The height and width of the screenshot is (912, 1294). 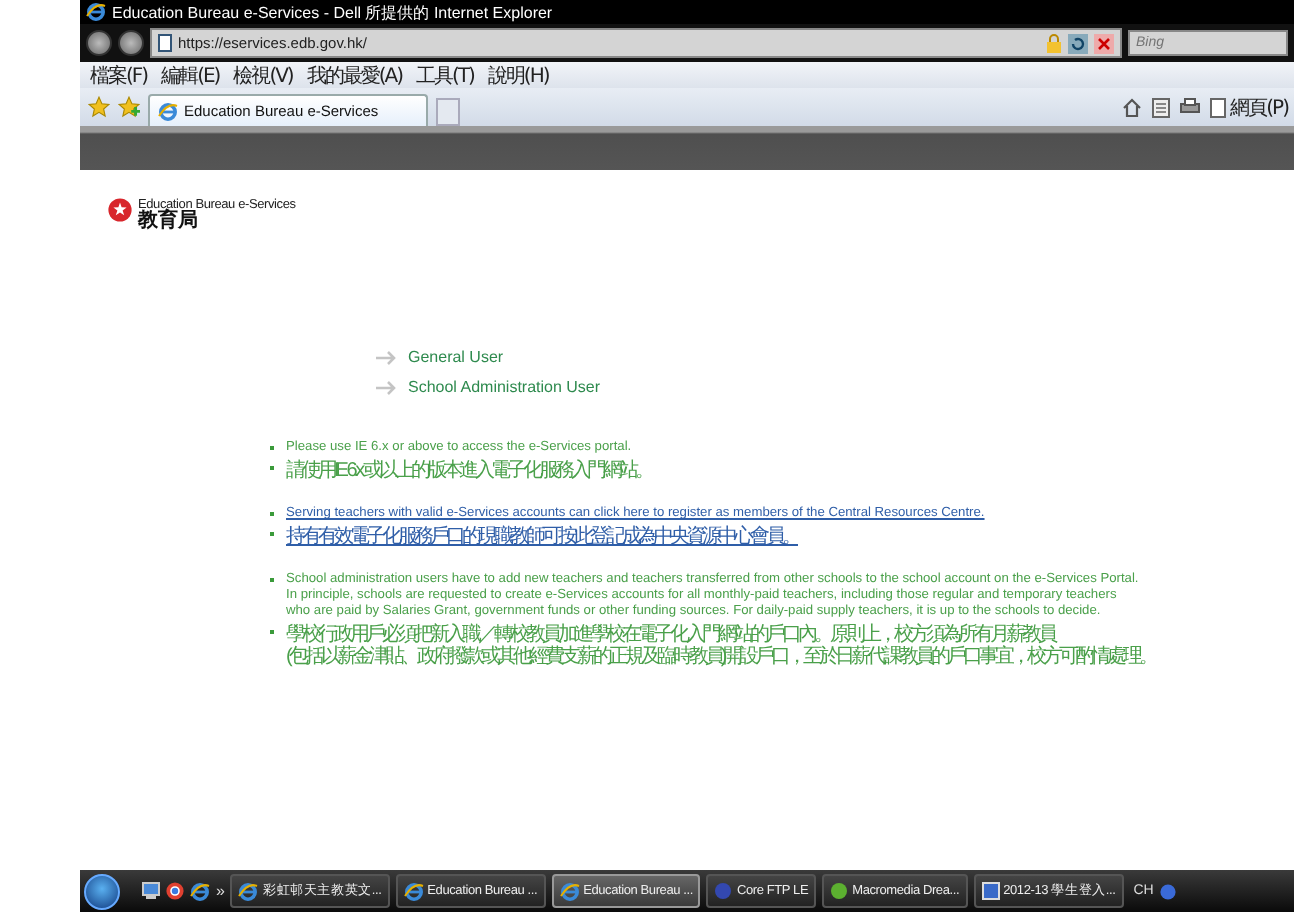 What do you see at coordinates (119, 75) in the screenshot?
I see `menu-item: 檔案(F)` at bounding box center [119, 75].